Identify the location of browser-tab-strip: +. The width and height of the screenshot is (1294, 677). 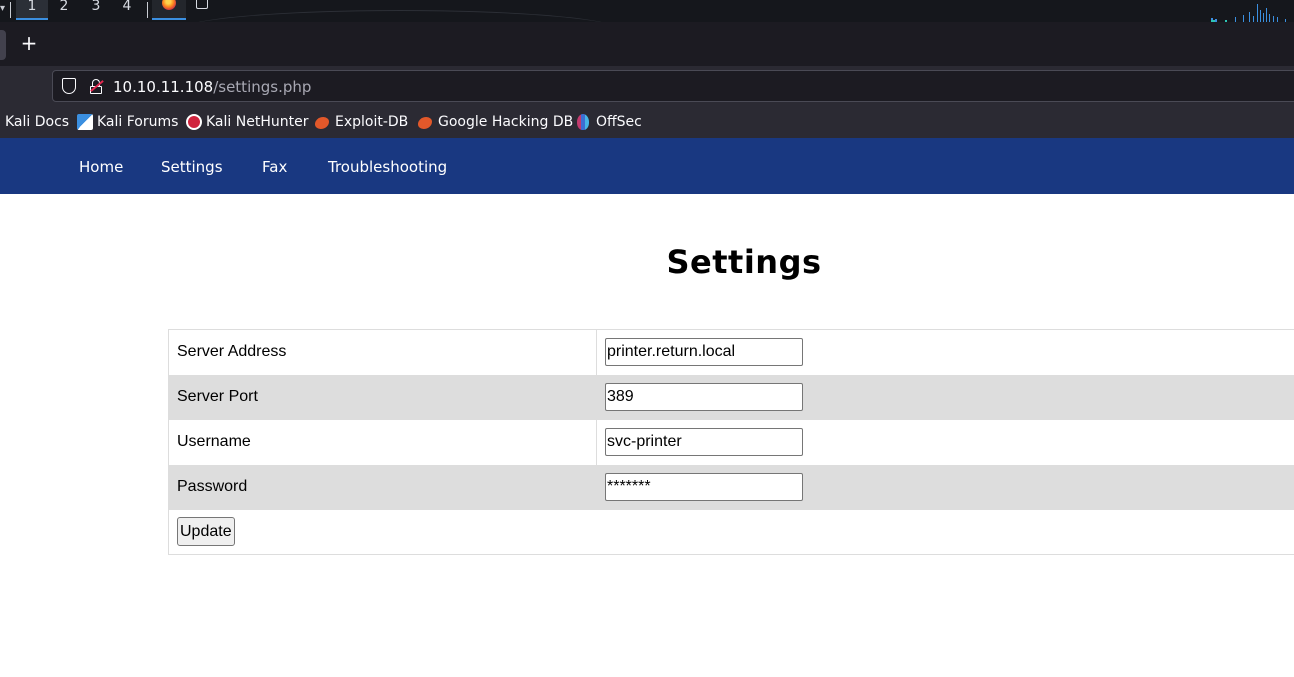
(647, 44).